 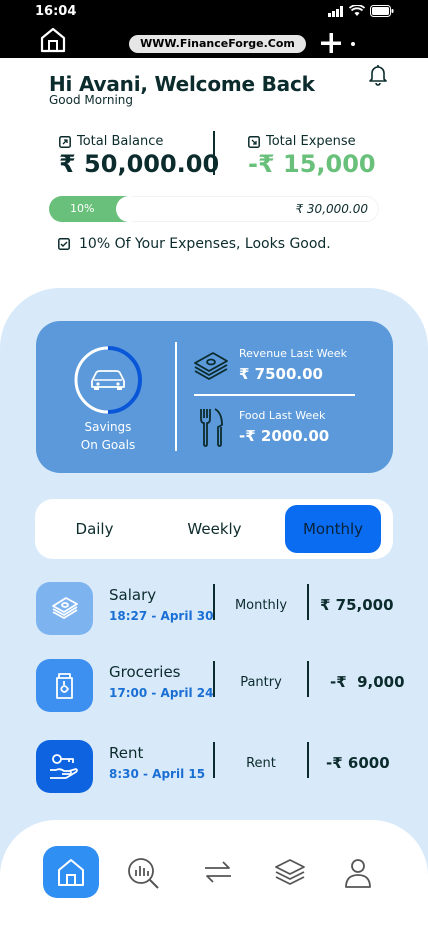 I want to click on browser-bar: WWW.FinanceForge.Com, so click(x=214, y=40).